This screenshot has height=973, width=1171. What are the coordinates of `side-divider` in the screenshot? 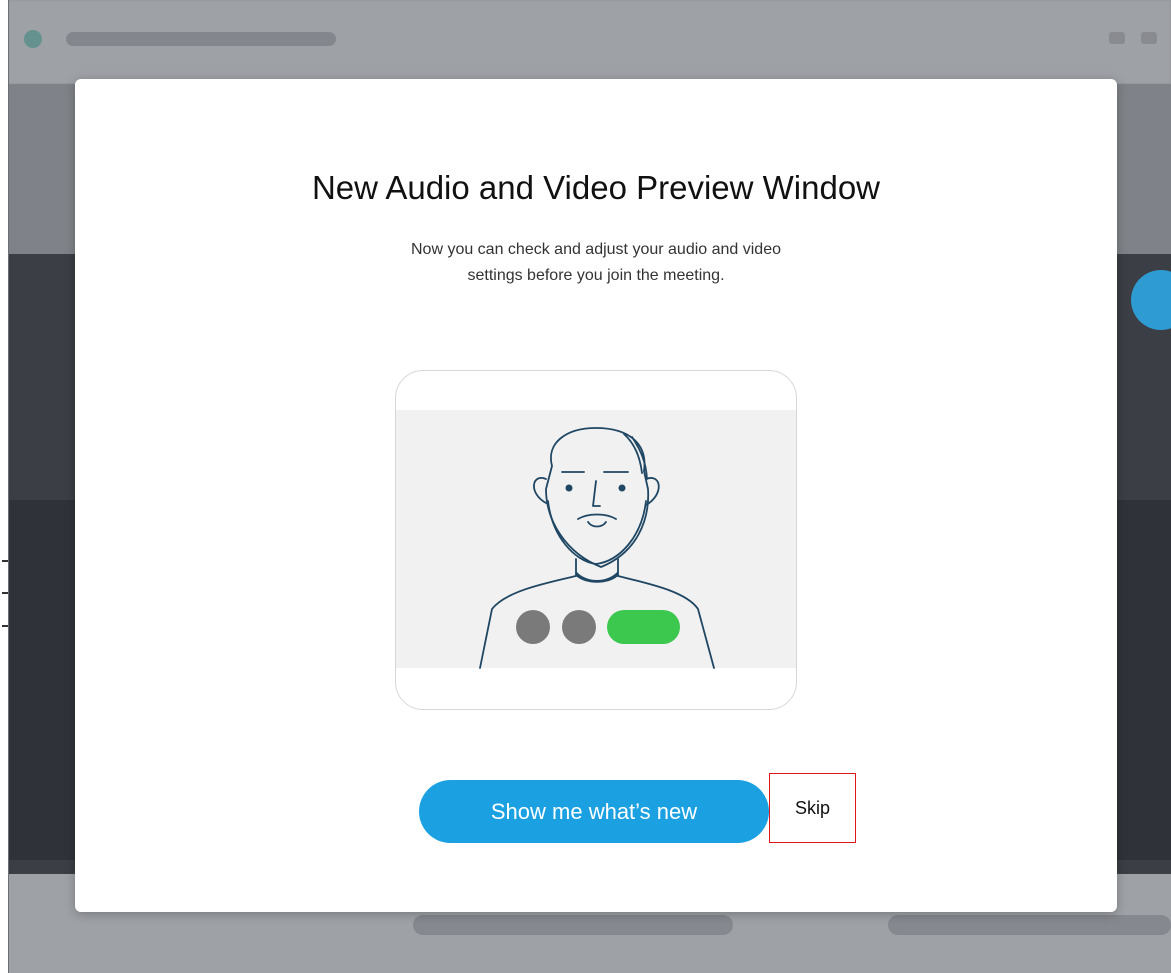 It's located at (5, 626).